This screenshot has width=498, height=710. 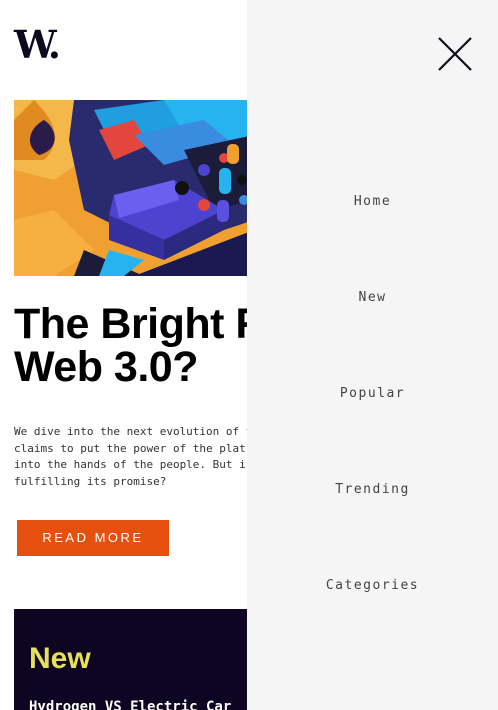 What do you see at coordinates (372, 585) in the screenshot?
I see `menu-item-categories: Categories` at bounding box center [372, 585].